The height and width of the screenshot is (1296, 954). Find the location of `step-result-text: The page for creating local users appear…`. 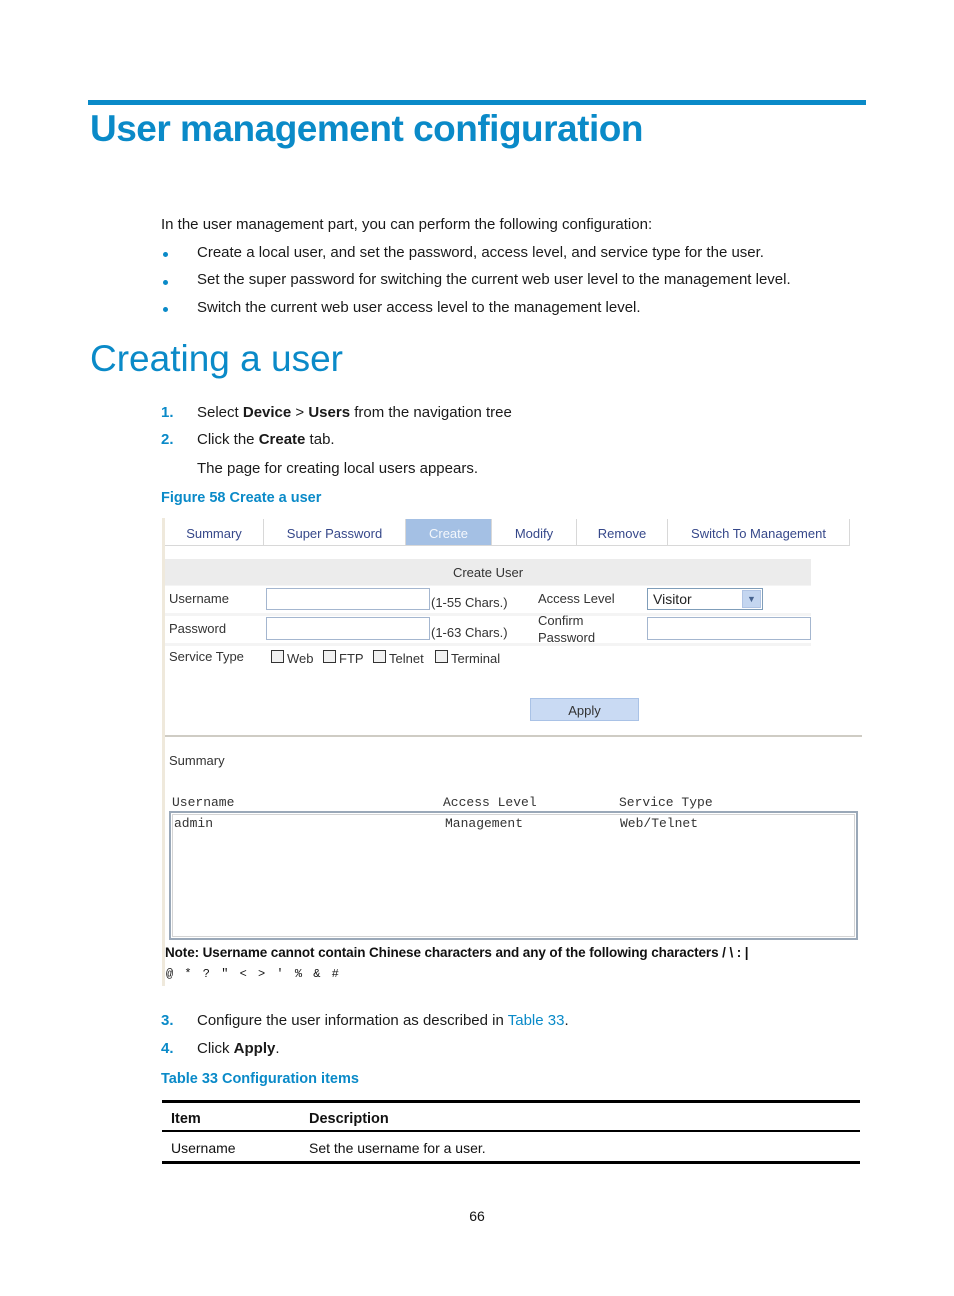

step-result-text: The page for creating local users appear… is located at coordinates (337, 468).